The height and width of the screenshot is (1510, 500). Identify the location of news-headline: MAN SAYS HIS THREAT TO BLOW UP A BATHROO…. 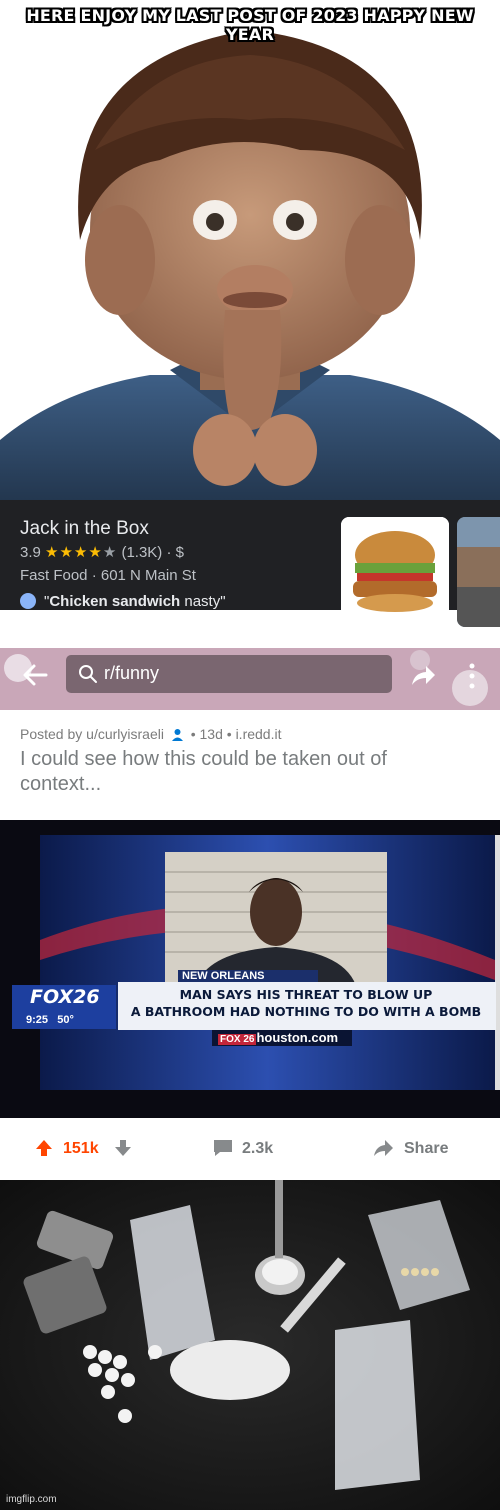
(306, 1003).